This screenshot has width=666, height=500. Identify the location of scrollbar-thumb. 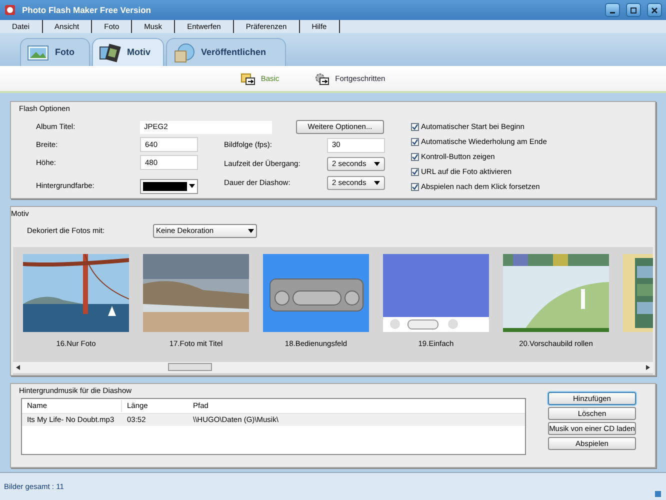
(190, 367).